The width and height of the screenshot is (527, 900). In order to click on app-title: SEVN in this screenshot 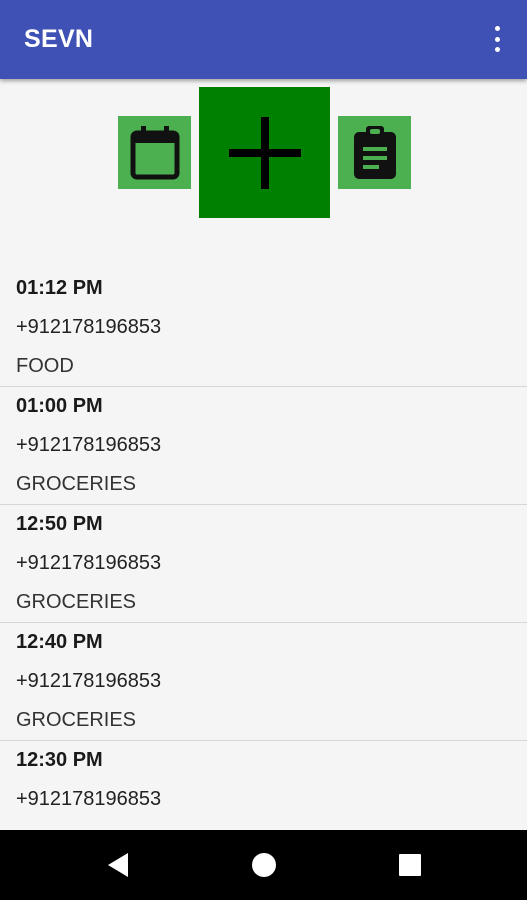, I will do `click(59, 39)`.